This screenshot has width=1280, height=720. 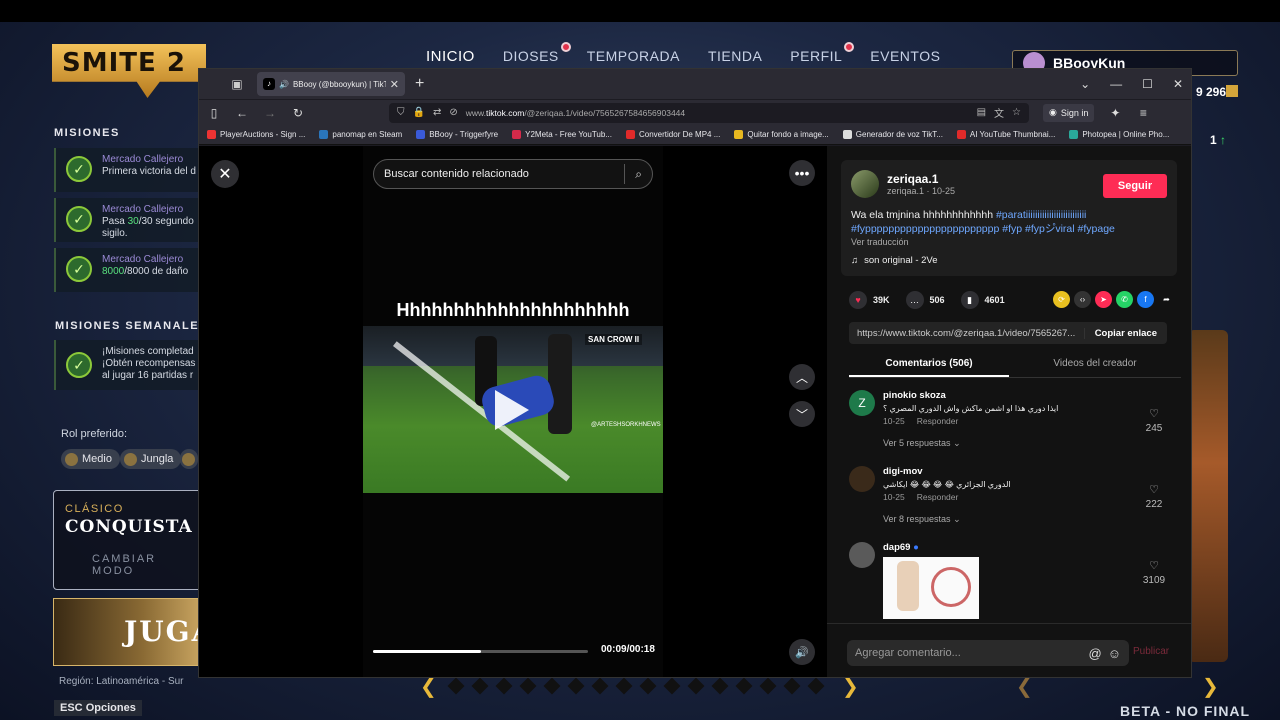 I want to click on play-icon, so click(x=512, y=410).